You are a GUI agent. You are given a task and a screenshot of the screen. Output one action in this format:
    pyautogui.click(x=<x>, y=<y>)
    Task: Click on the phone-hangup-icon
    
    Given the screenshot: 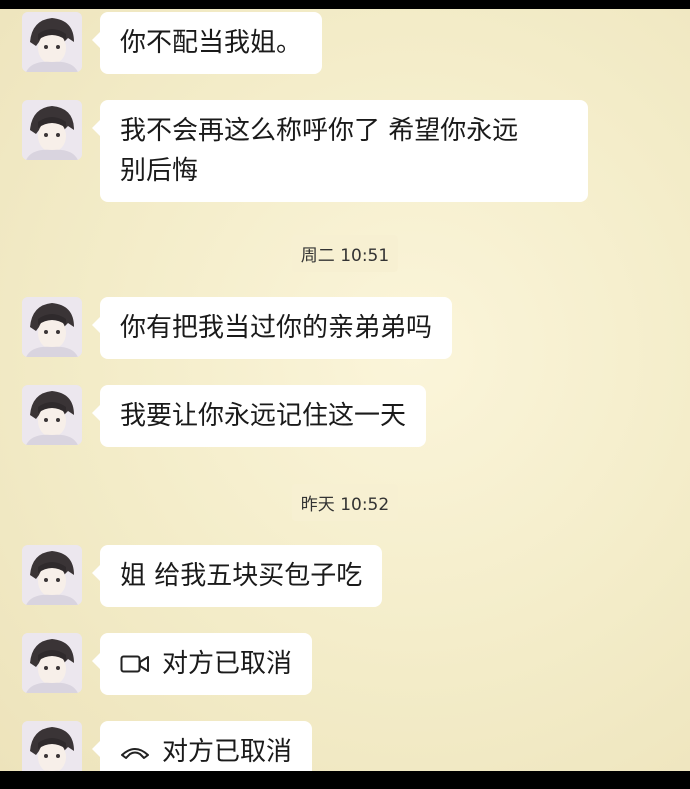 What is the action you would take?
    pyautogui.click(x=135, y=753)
    